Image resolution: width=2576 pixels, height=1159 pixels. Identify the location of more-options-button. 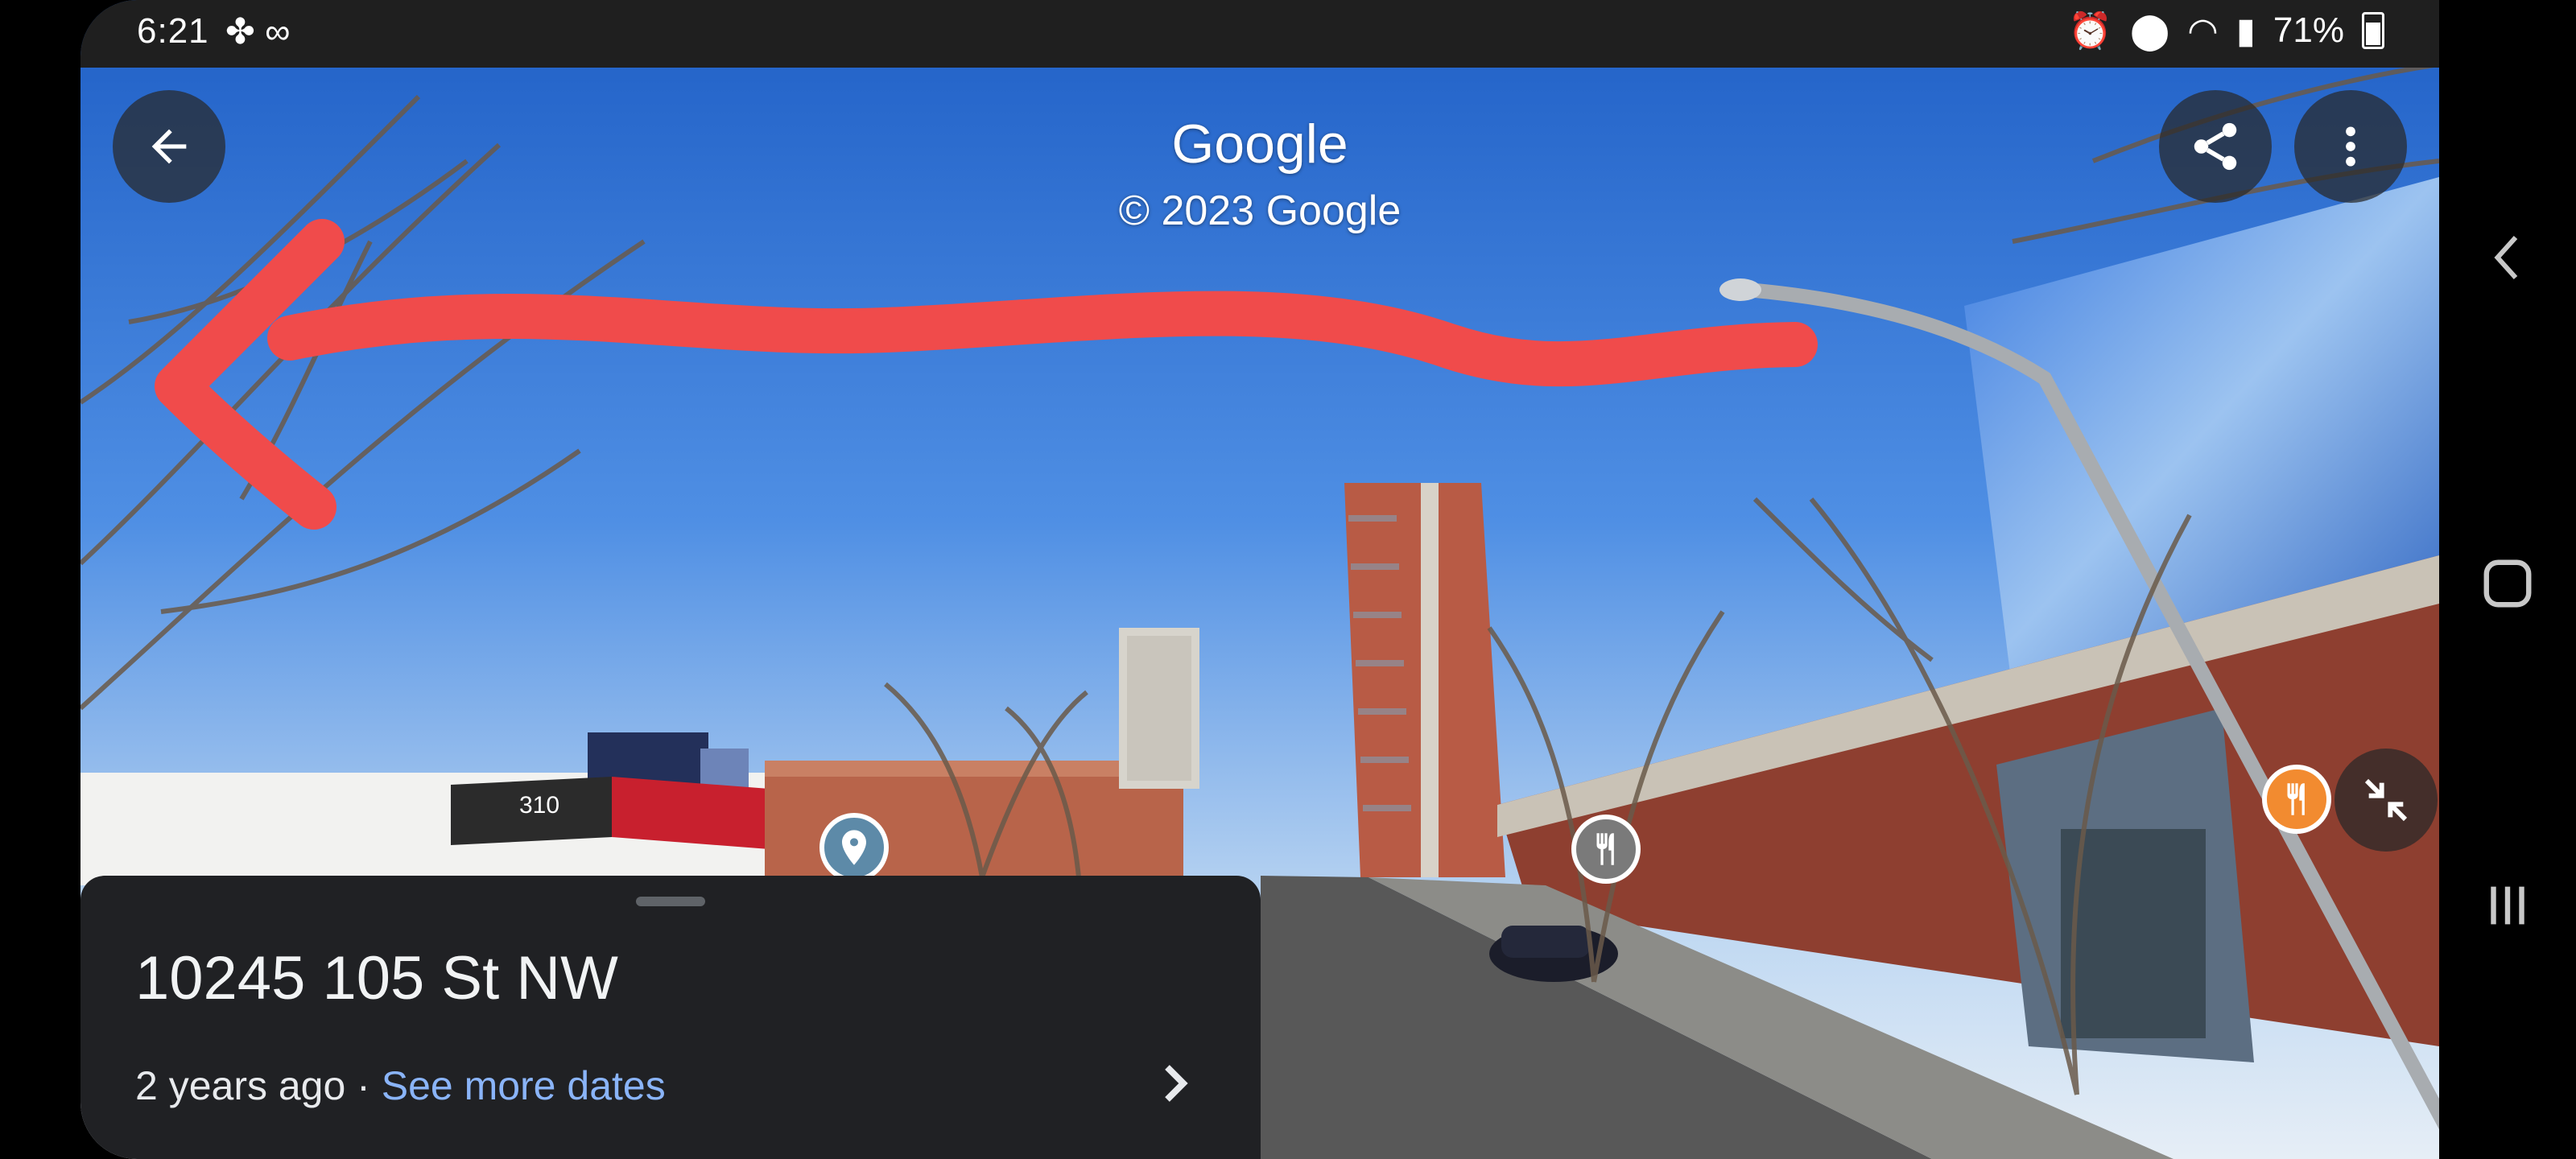
(2350, 146).